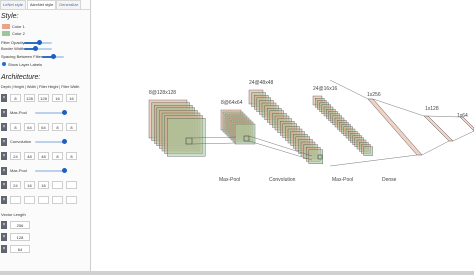 The width and height of the screenshot is (474, 275). I want to click on layer-label: 24@48x48, so click(261, 83).